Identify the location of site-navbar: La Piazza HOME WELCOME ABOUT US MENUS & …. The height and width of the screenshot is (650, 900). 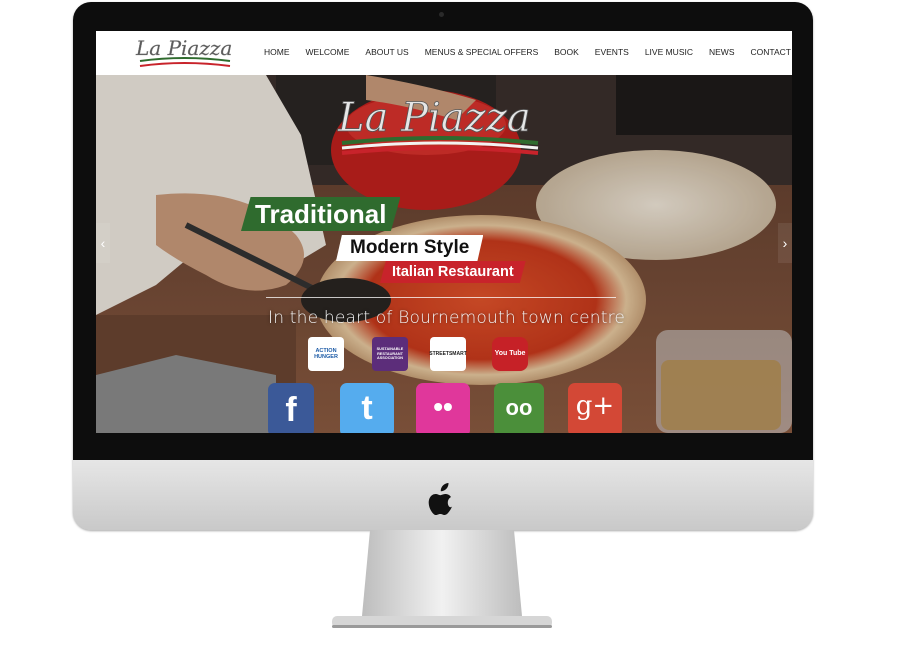
(444, 53).